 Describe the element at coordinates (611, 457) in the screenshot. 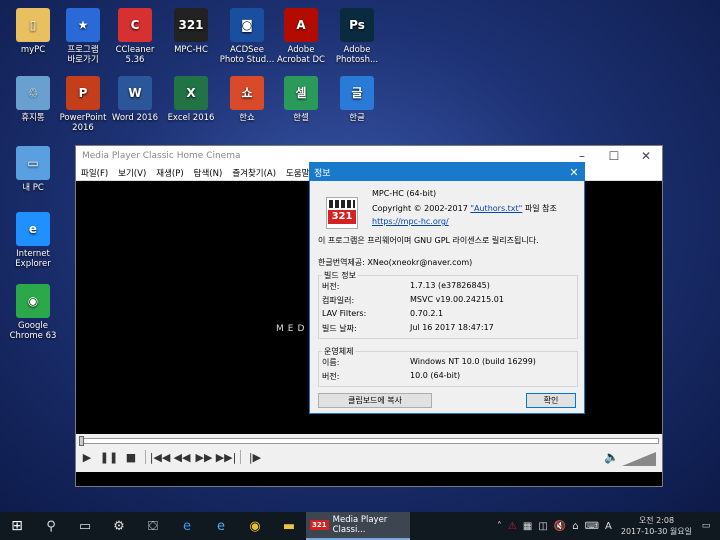

I see `speaker-icon: 🔈` at that location.